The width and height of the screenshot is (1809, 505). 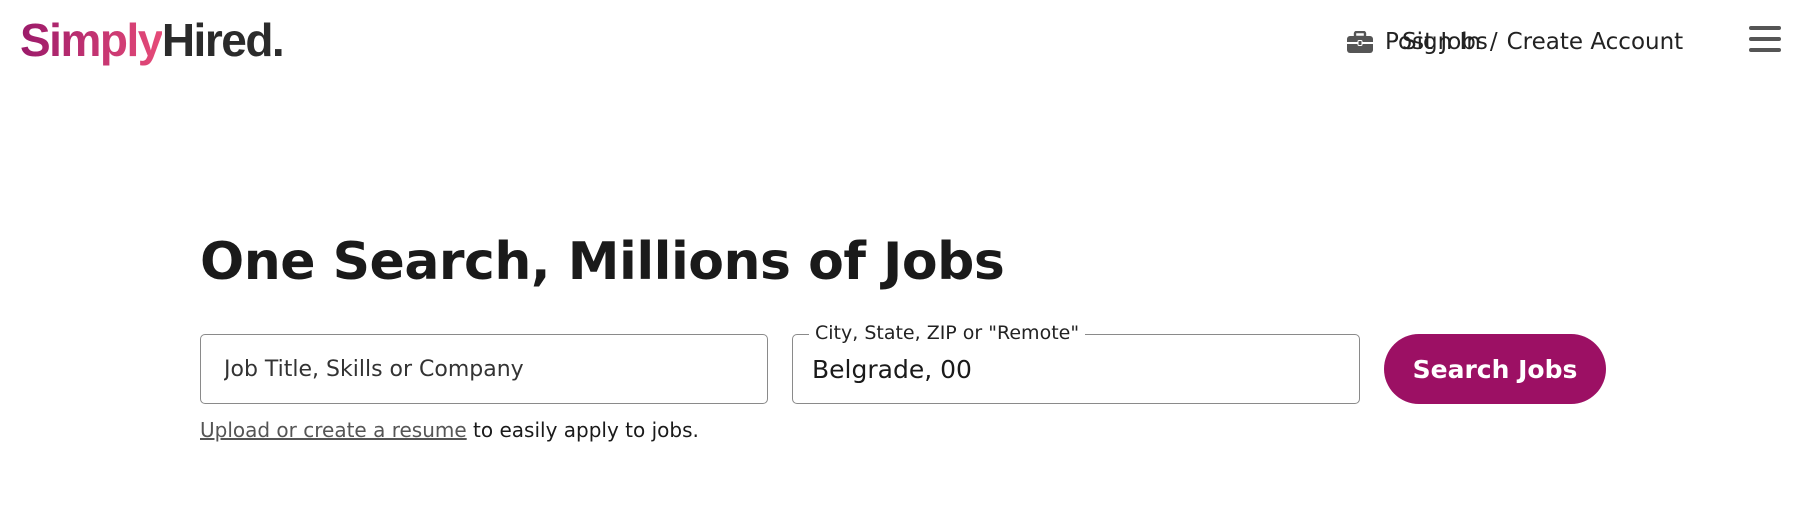 What do you see at coordinates (1441, 42) in the screenshot?
I see `sign-in-link: Sign In` at bounding box center [1441, 42].